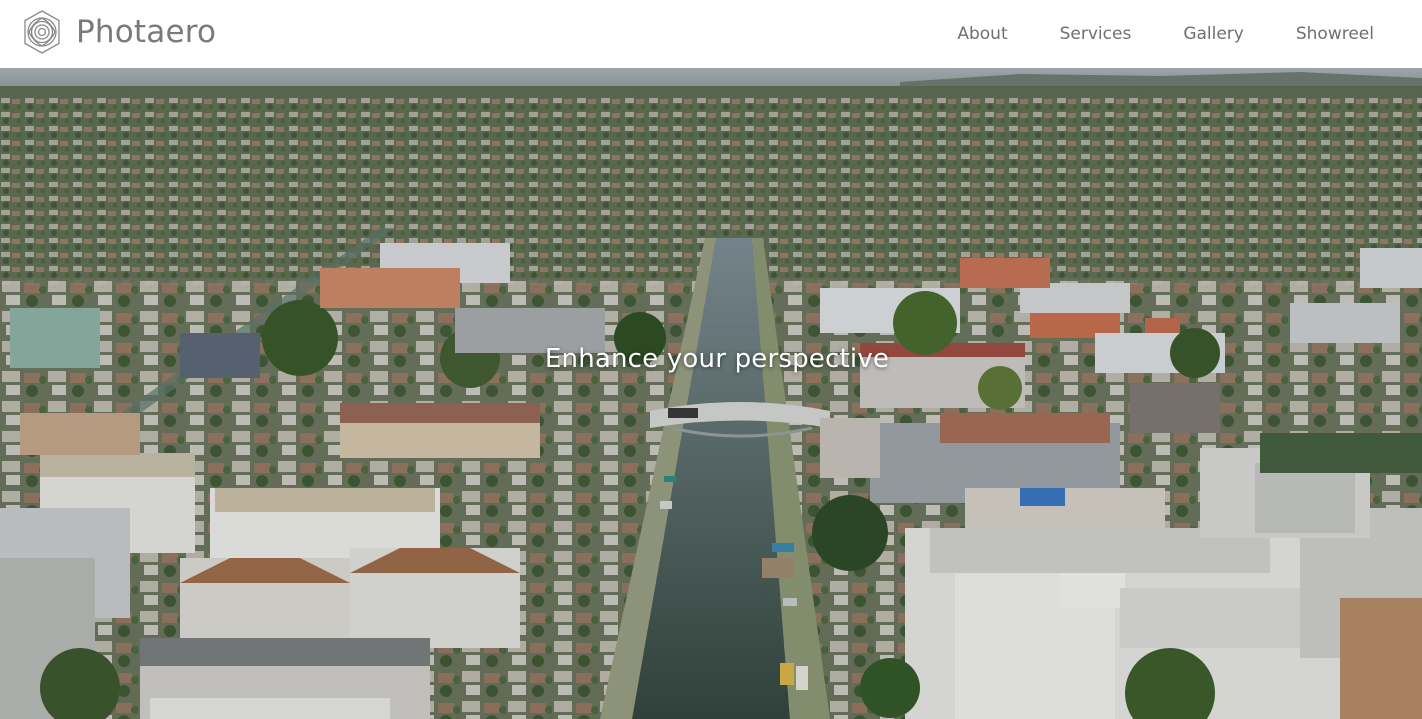 The image size is (1422, 719). I want to click on nav-link-services: Services, so click(1096, 34).